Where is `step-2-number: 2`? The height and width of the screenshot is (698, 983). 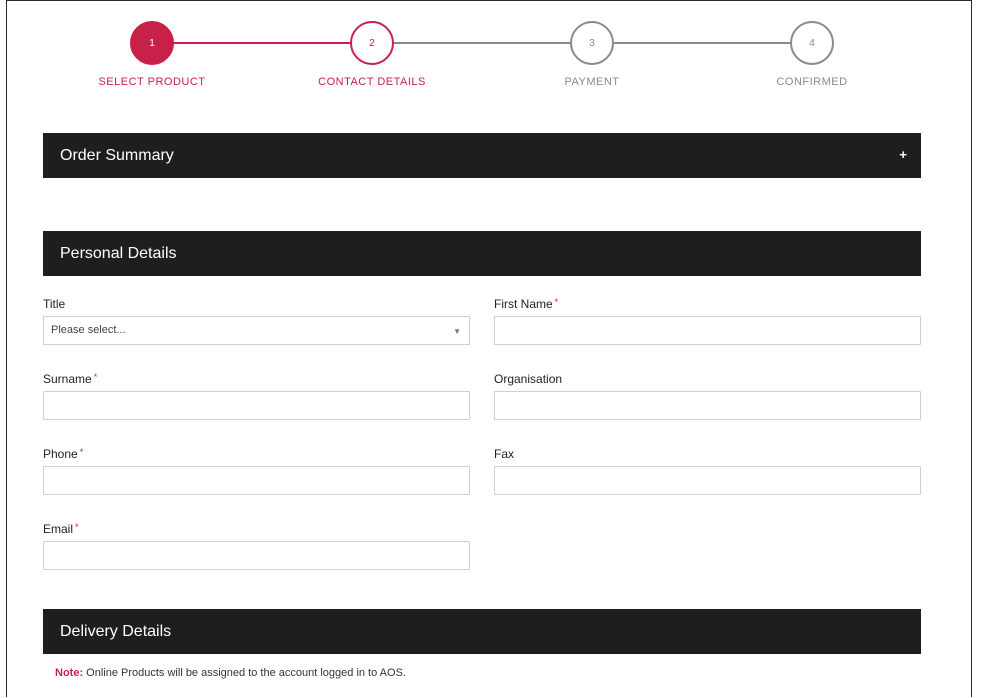 step-2-number: 2 is located at coordinates (372, 43).